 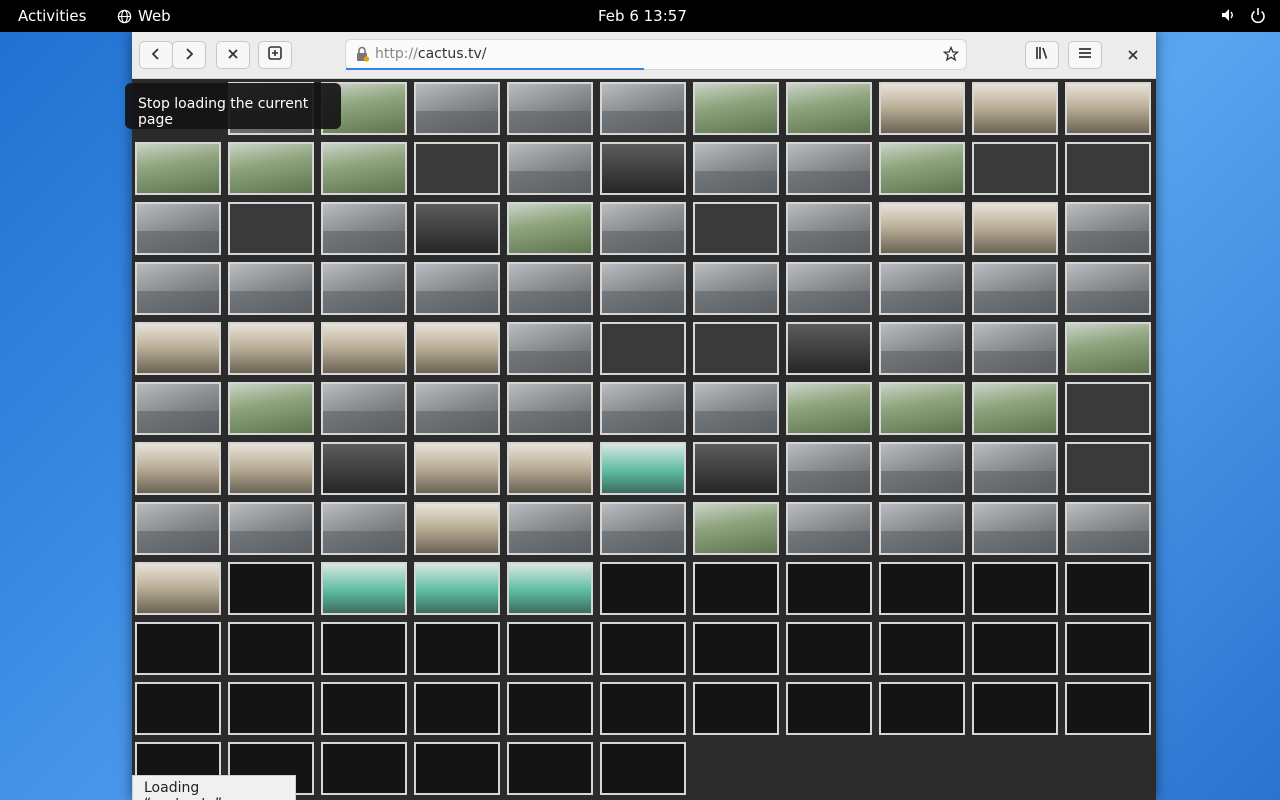 What do you see at coordinates (144, 16) in the screenshot?
I see `app-menu: Web` at bounding box center [144, 16].